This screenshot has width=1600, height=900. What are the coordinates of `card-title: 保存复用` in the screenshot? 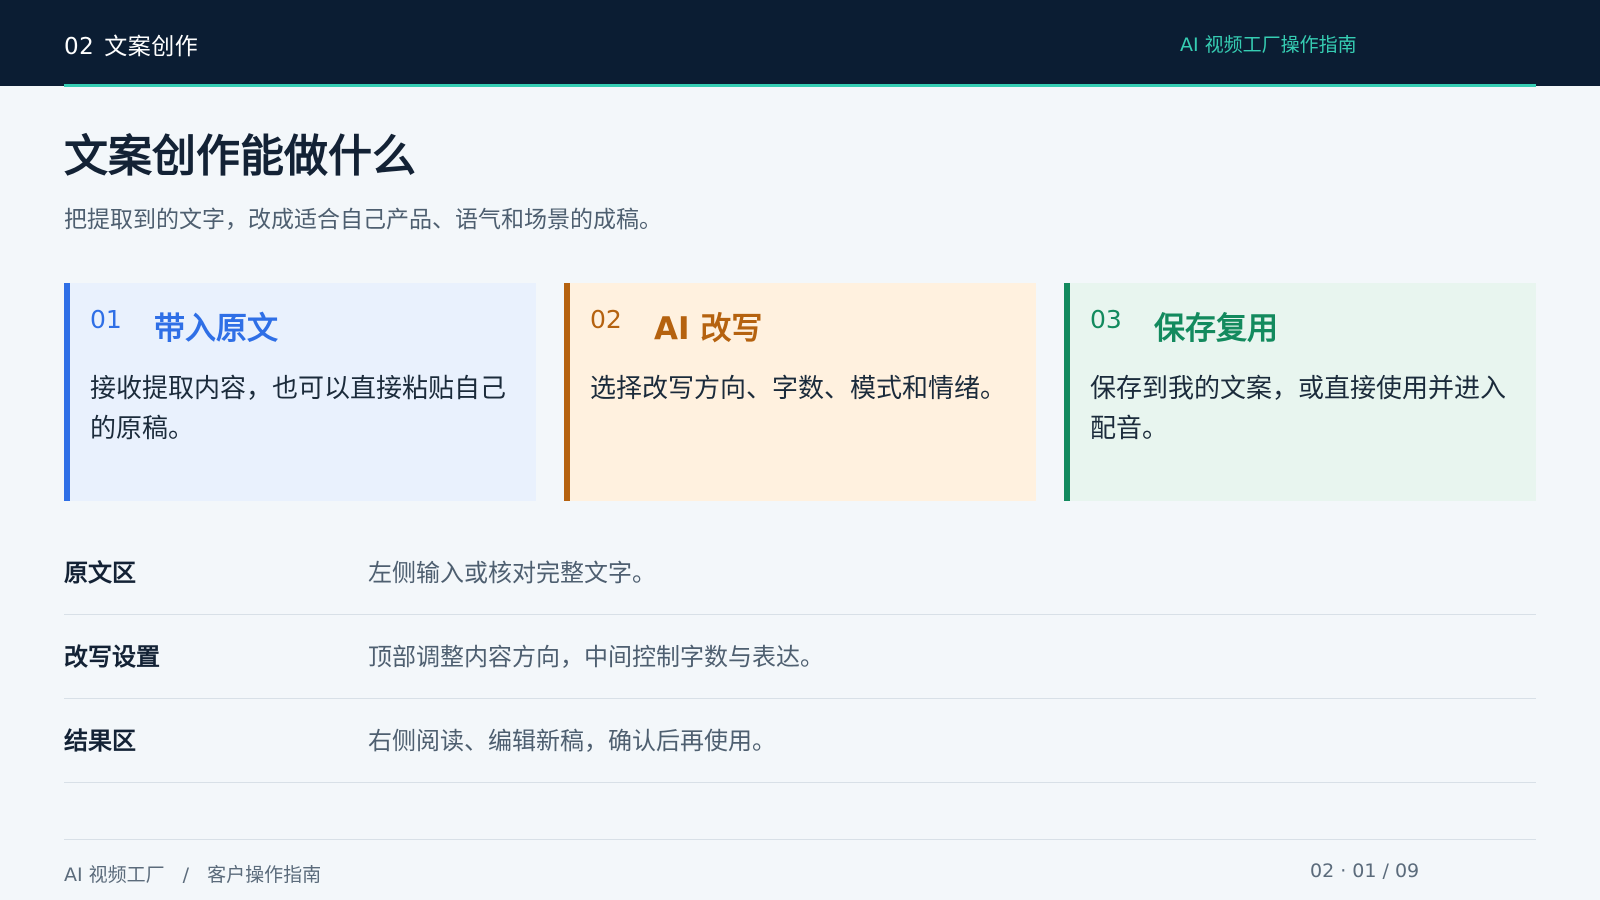 It's located at (1216, 329).